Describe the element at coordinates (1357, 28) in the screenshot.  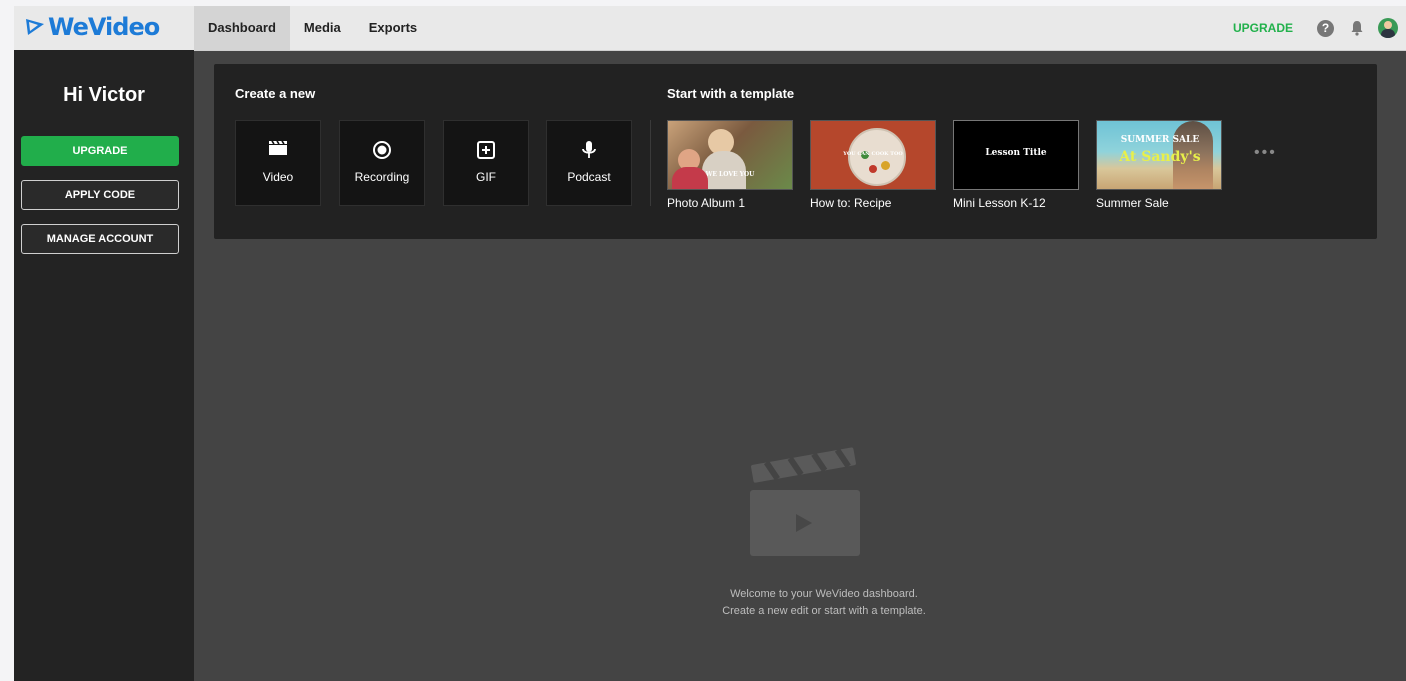
I see `bell-icon` at that location.